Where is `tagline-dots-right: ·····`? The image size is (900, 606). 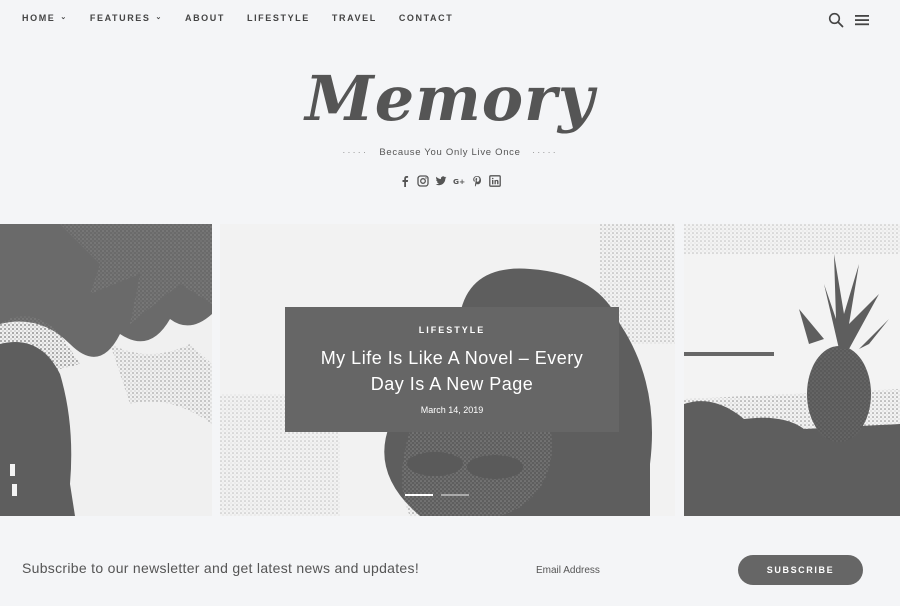
tagline-dots-right: ····· is located at coordinates (544, 152).